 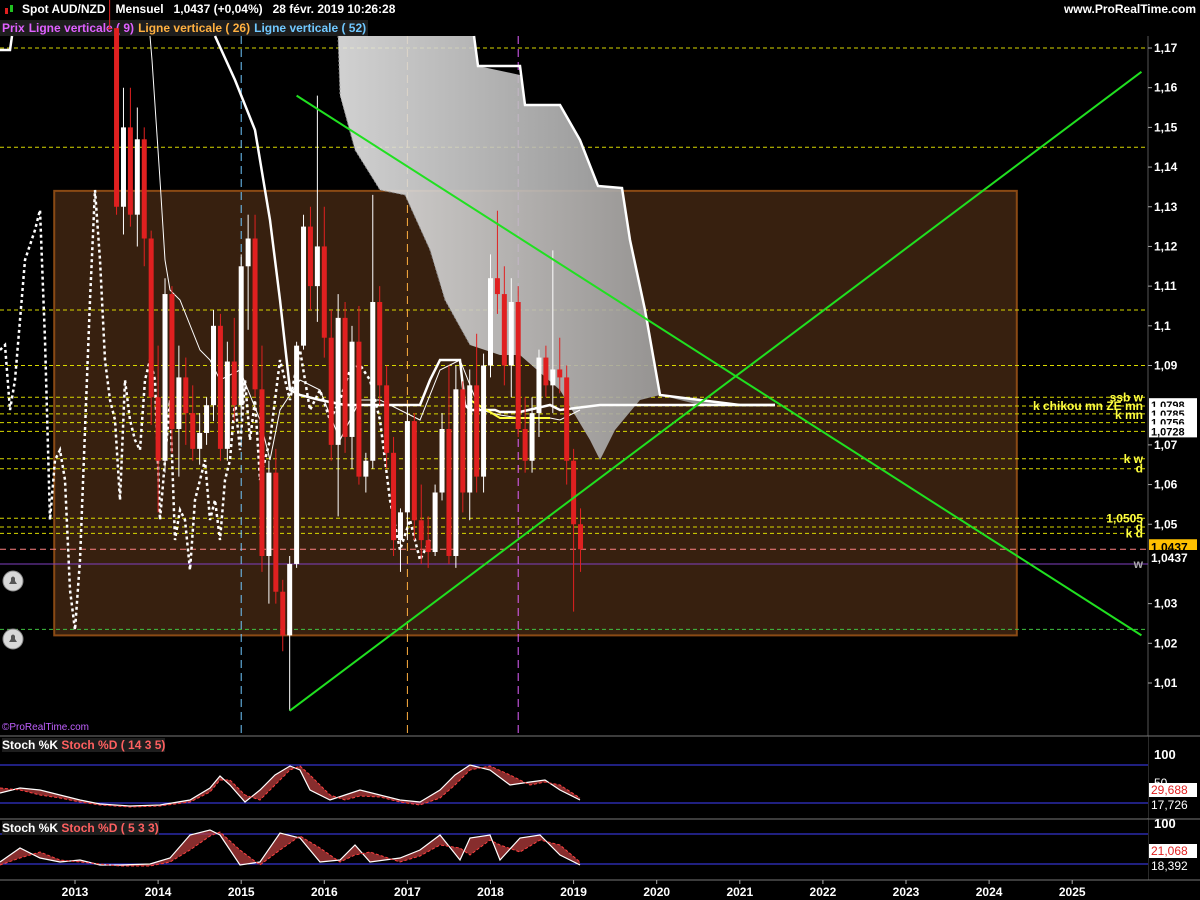 I want to click on time-tick-label: 2019, so click(x=573, y=892).